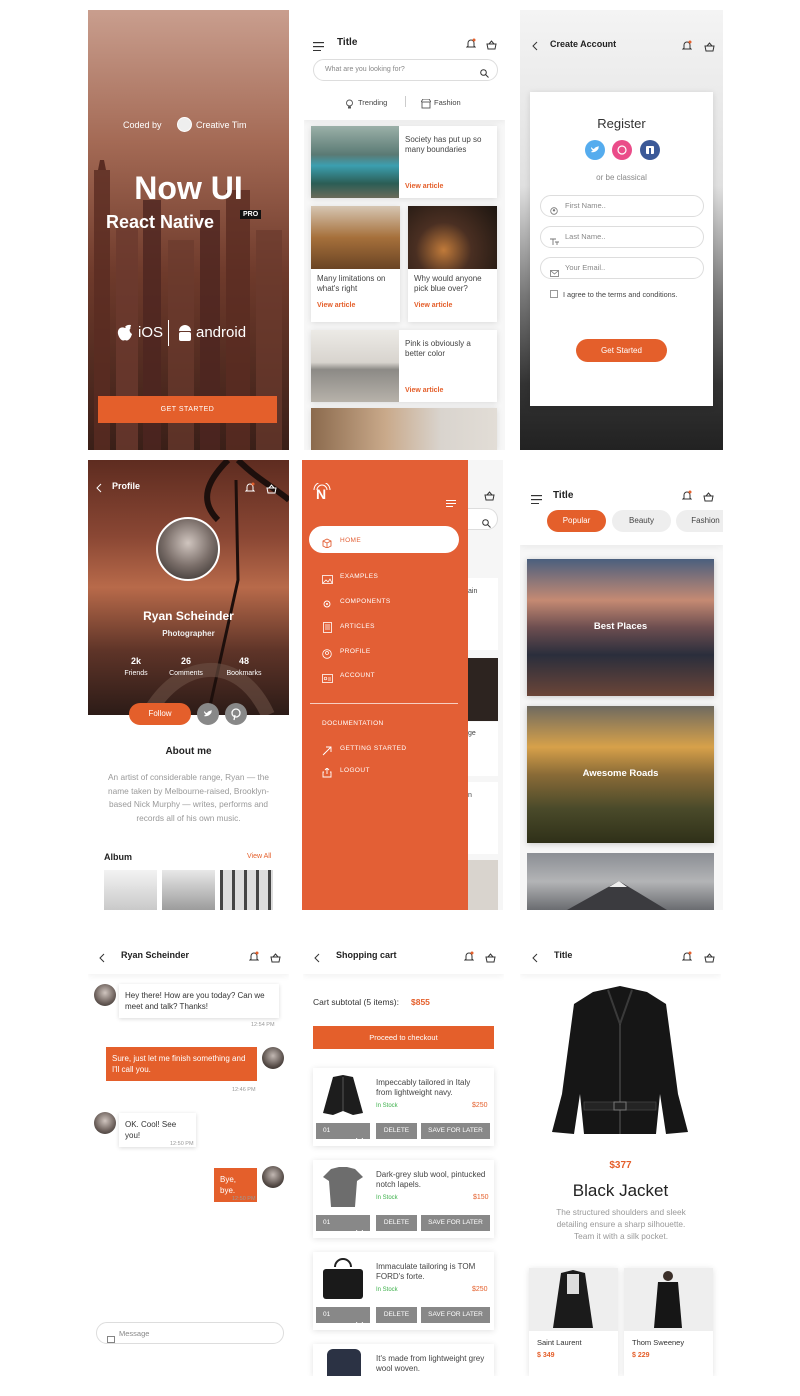 The width and height of the screenshot is (800, 1396). Describe the element at coordinates (356, 1002) in the screenshot. I see `cart-subtotal-label: Cart subtotal (5 items):` at that location.